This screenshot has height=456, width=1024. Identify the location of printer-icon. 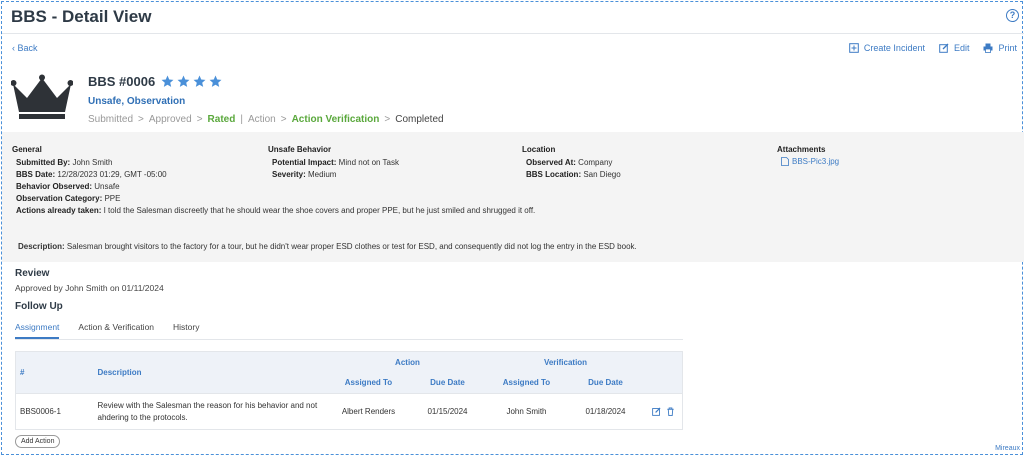
(988, 48).